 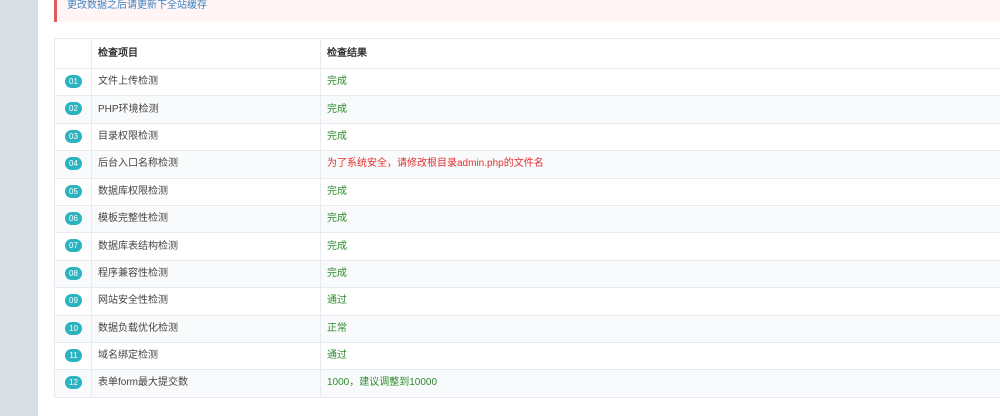 I want to click on table-row: 01 文件上传检测 完成, so click(x=527, y=82).